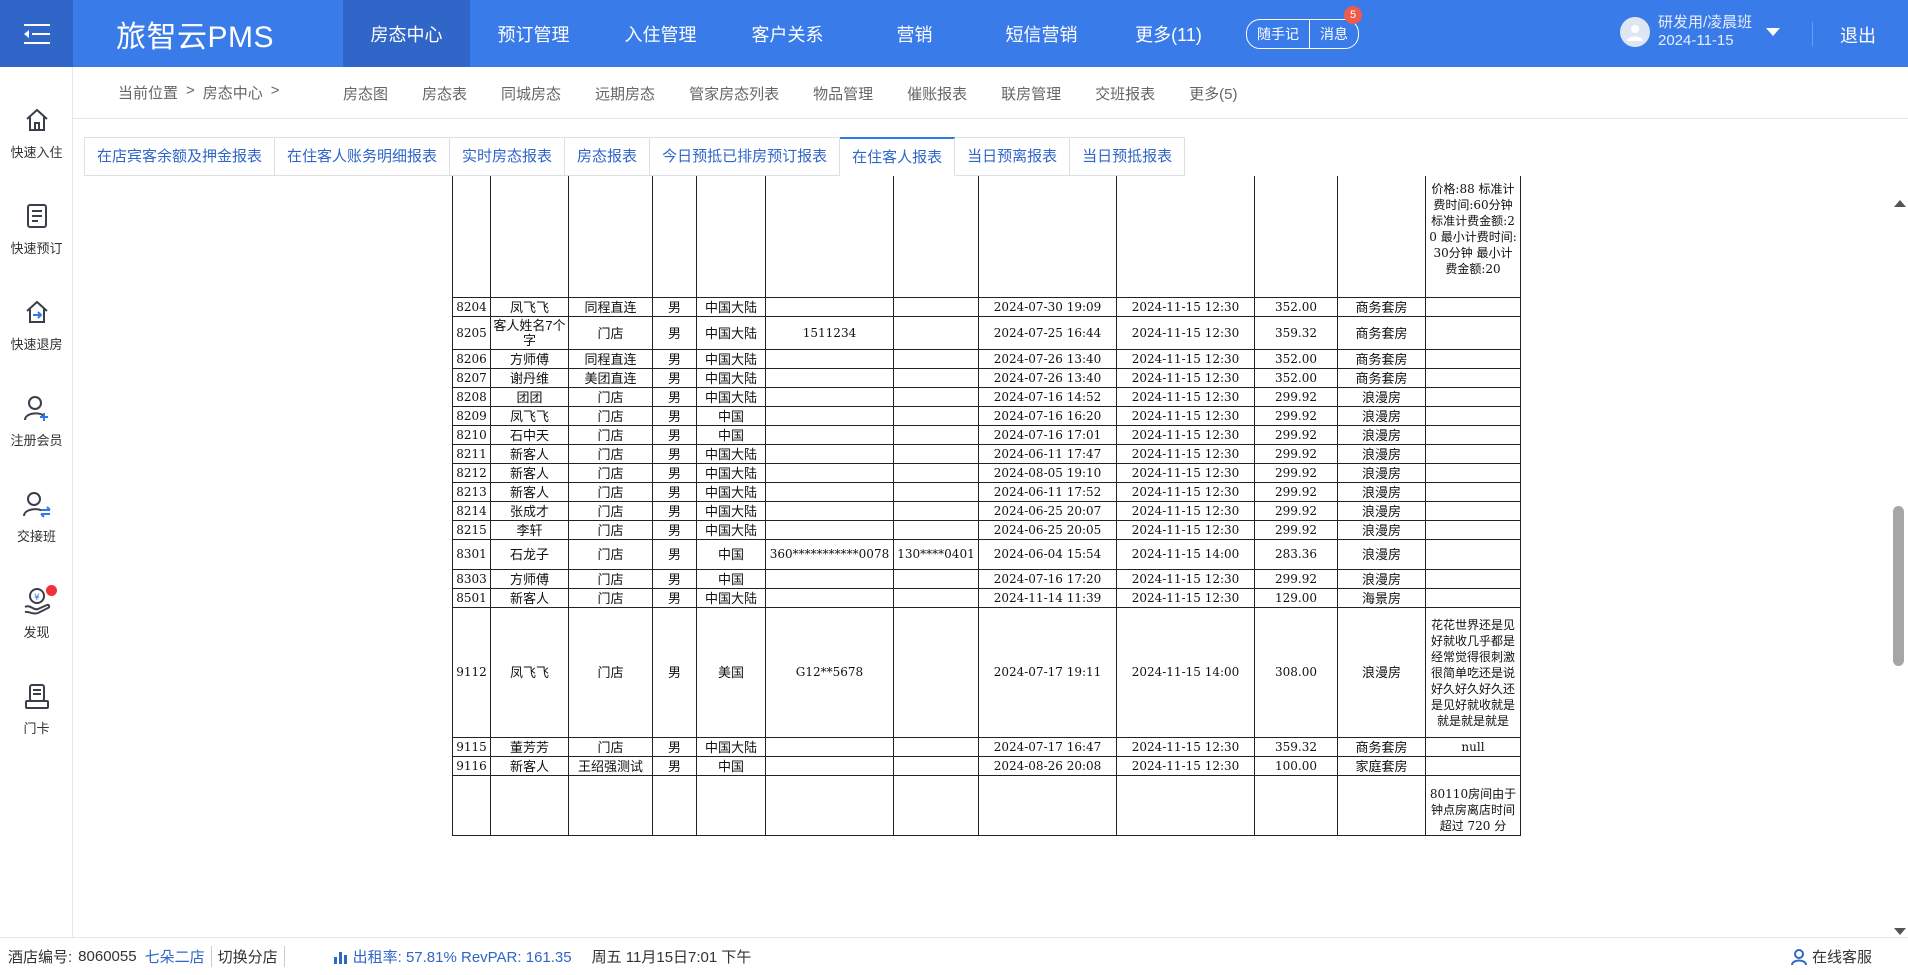  What do you see at coordinates (36, 236) in the screenshot?
I see `sidebar-item-quick-booking: 快速预订` at bounding box center [36, 236].